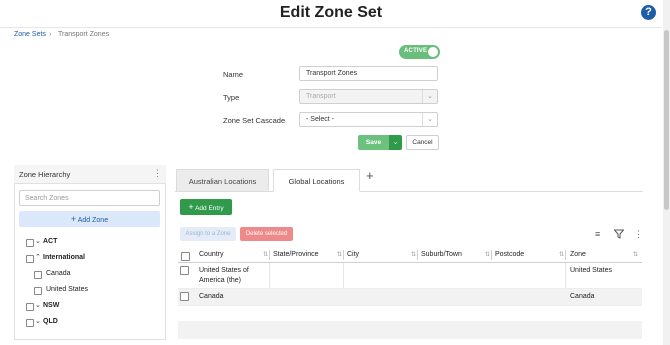 The width and height of the screenshot is (670, 345). What do you see at coordinates (591, 270) in the screenshot?
I see `cell-zone: United States` at bounding box center [591, 270].